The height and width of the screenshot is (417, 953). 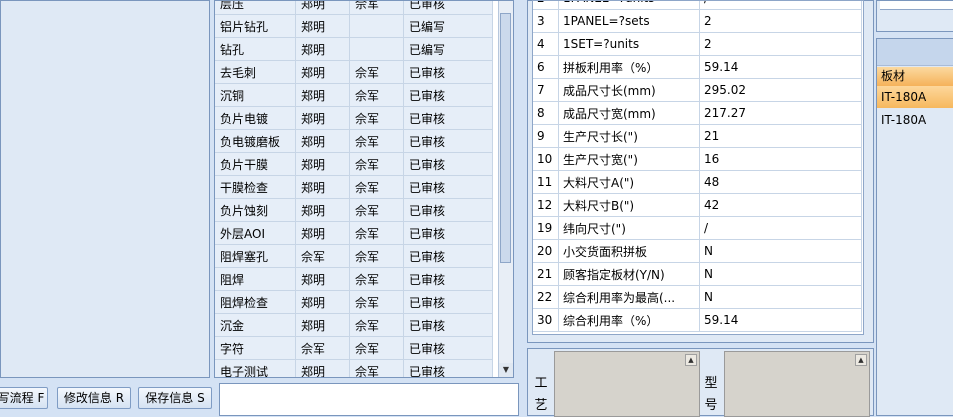 I want to click on table-row: 沉金 郑明 佘军 已审核, so click(x=354, y=325).